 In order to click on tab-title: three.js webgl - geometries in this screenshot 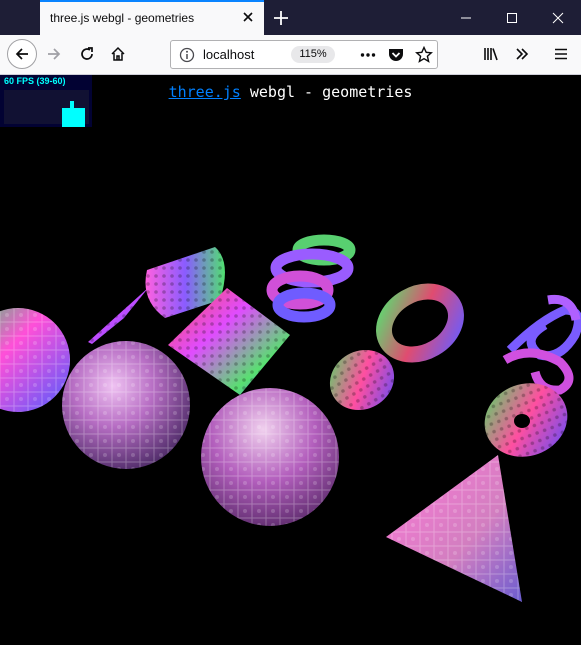, I will do `click(122, 18)`.